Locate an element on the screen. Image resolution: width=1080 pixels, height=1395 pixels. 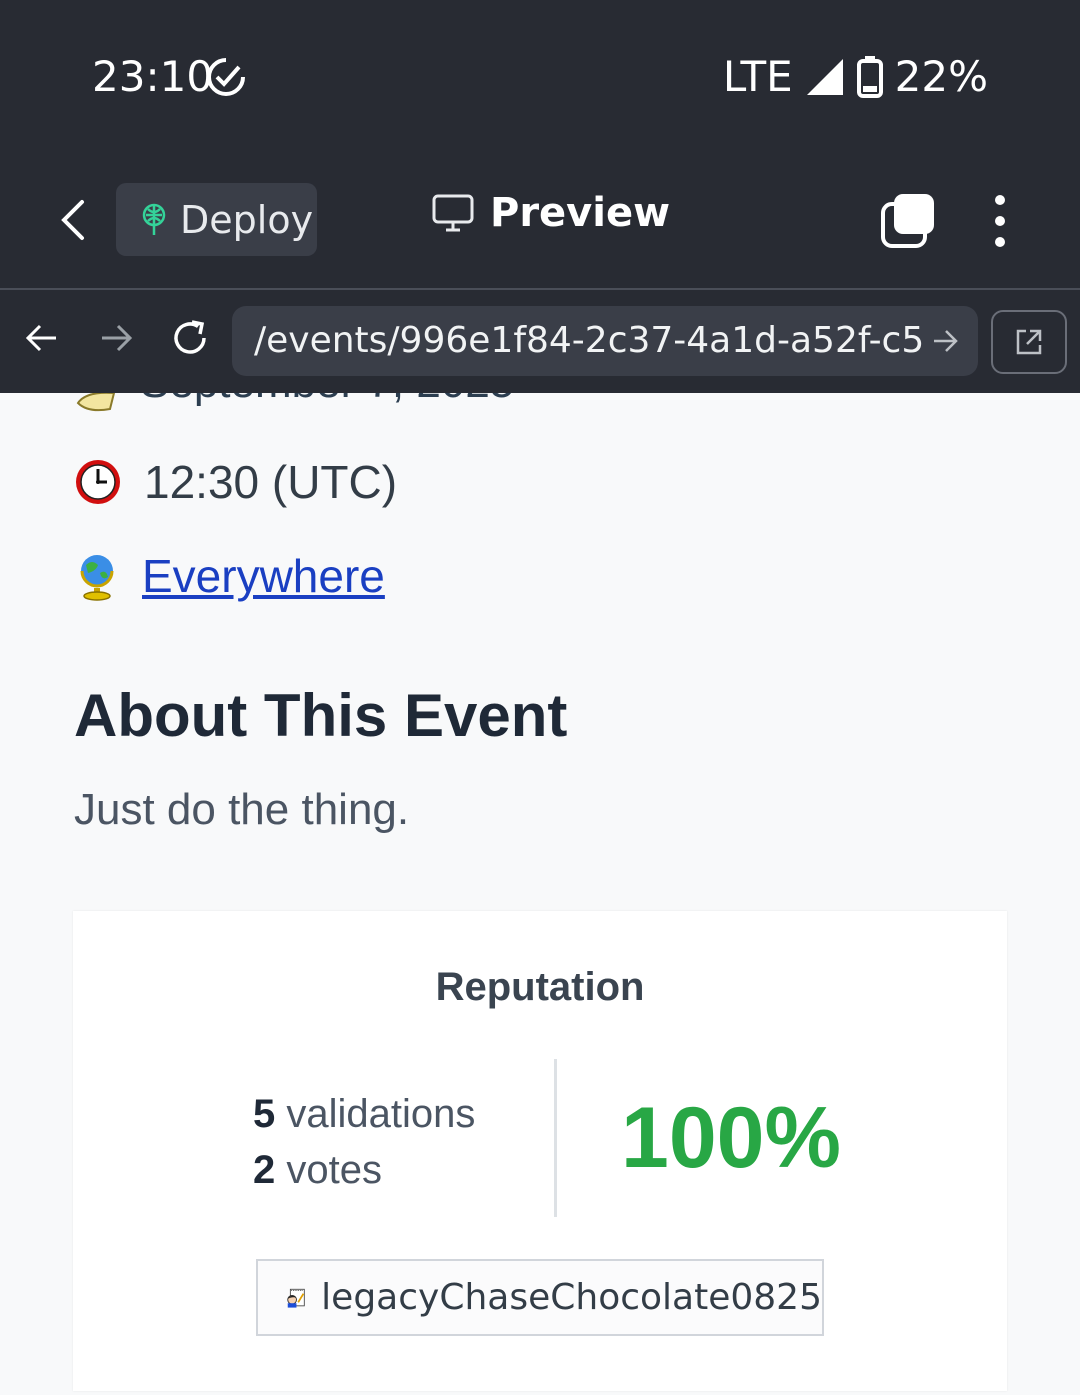
tabs-icon is located at coordinates (908, 220).